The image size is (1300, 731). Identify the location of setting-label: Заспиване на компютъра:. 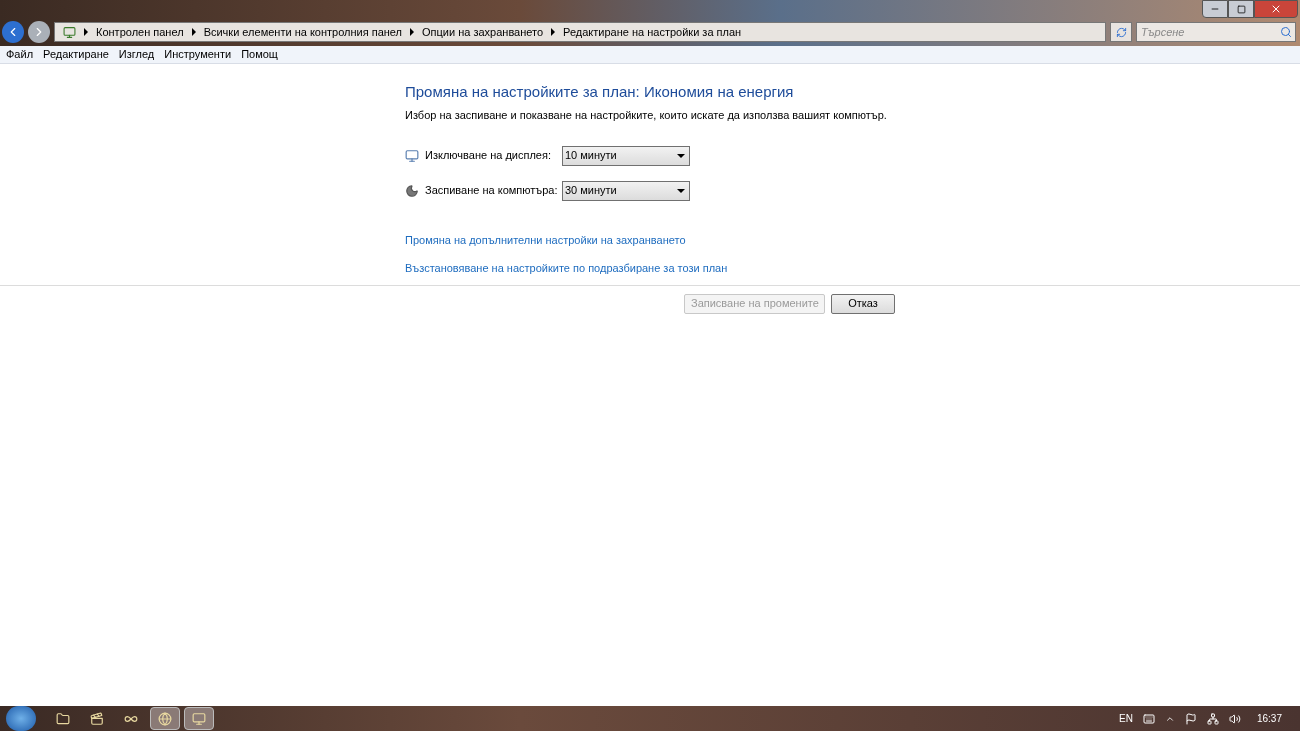
(492, 191).